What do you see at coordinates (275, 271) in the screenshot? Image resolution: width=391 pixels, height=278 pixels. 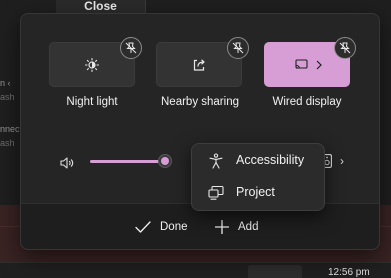 I see `taskbar-button` at bounding box center [275, 271].